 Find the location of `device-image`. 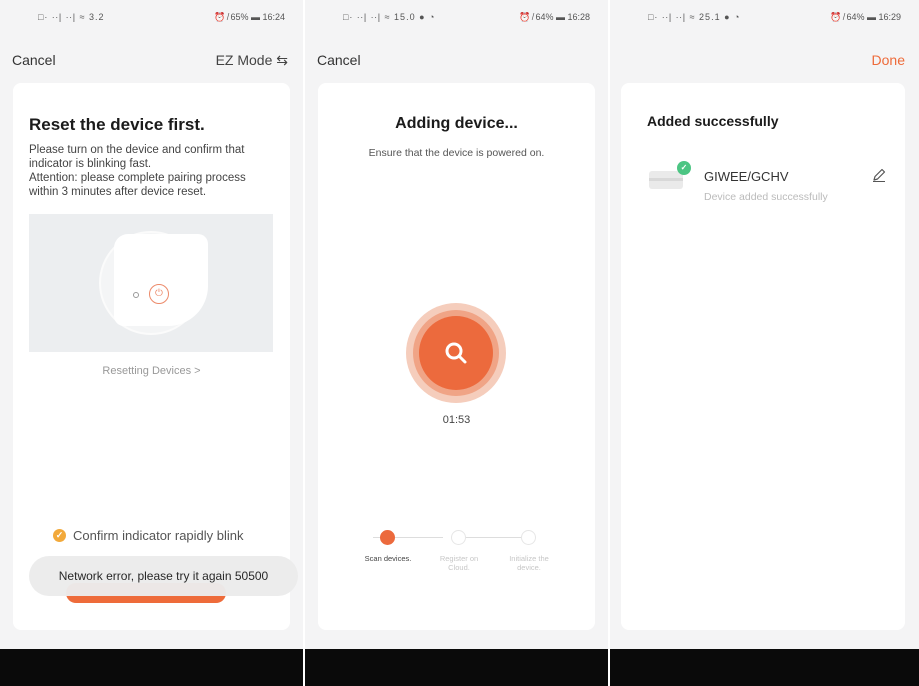

device-image is located at coordinates (161, 280).